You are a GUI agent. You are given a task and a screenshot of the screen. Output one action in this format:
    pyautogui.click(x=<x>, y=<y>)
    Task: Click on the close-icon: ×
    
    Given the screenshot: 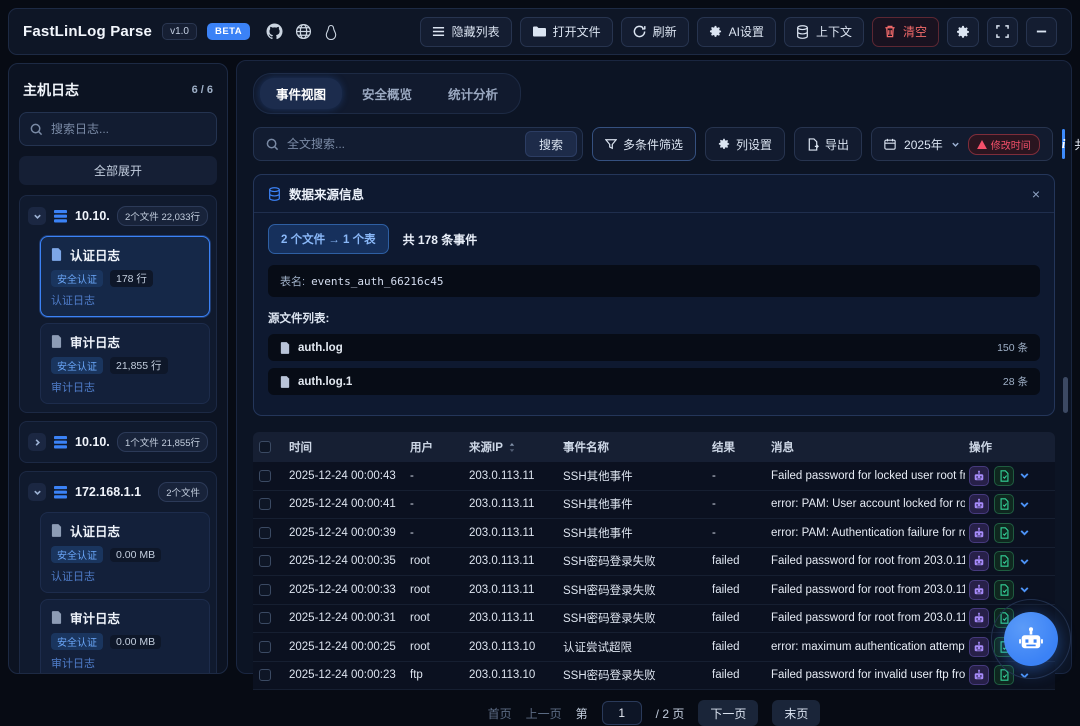 What is the action you would take?
    pyautogui.click(x=1036, y=194)
    